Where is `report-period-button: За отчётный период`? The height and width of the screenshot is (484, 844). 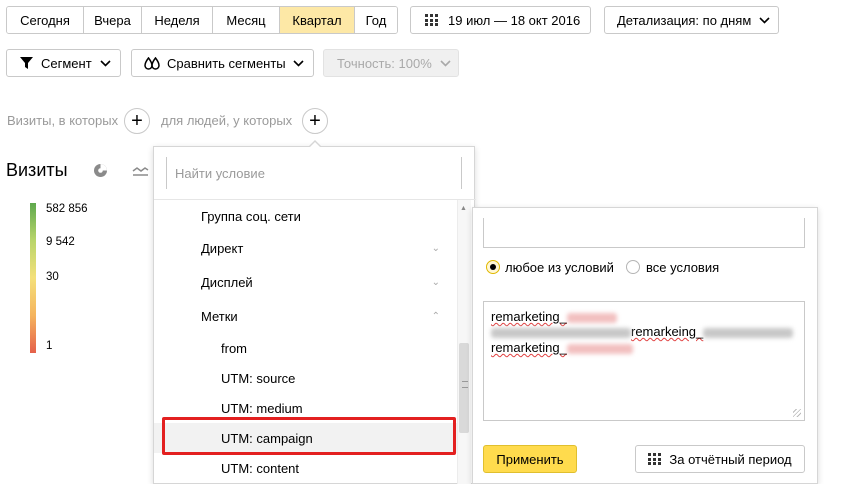 report-period-button: За отчётный период is located at coordinates (720, 459).